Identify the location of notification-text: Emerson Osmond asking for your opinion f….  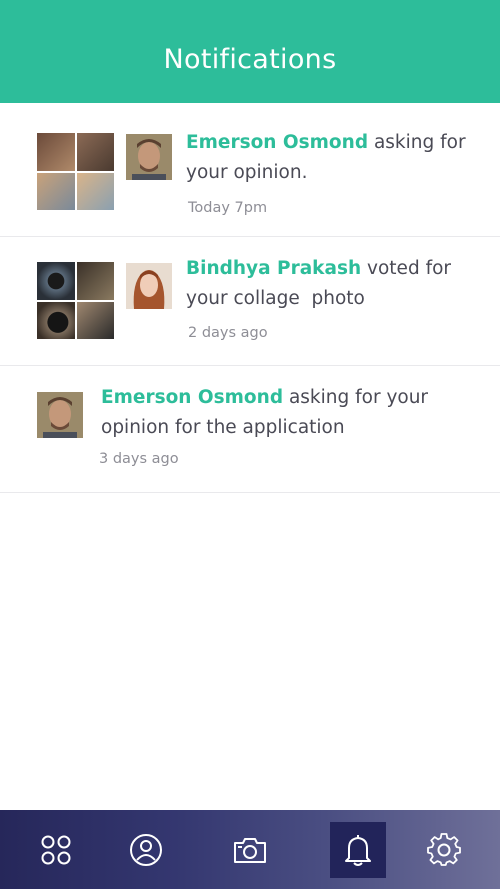
(264, 413).